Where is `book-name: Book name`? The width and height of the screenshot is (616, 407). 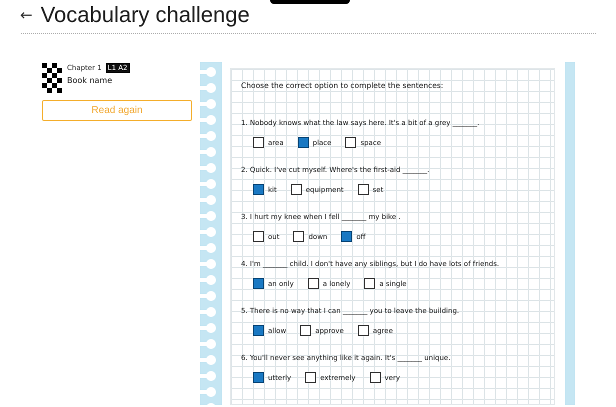 book-name: Book name is located at coordinates (90, 80).